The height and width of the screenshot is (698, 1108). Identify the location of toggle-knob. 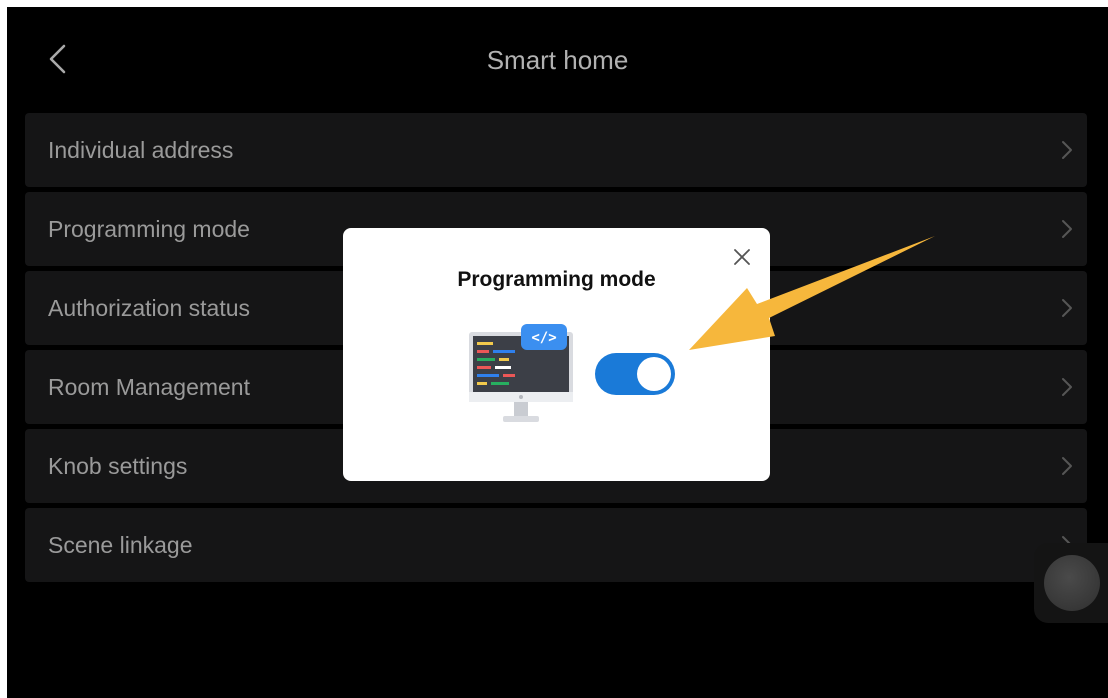
(654, 374).